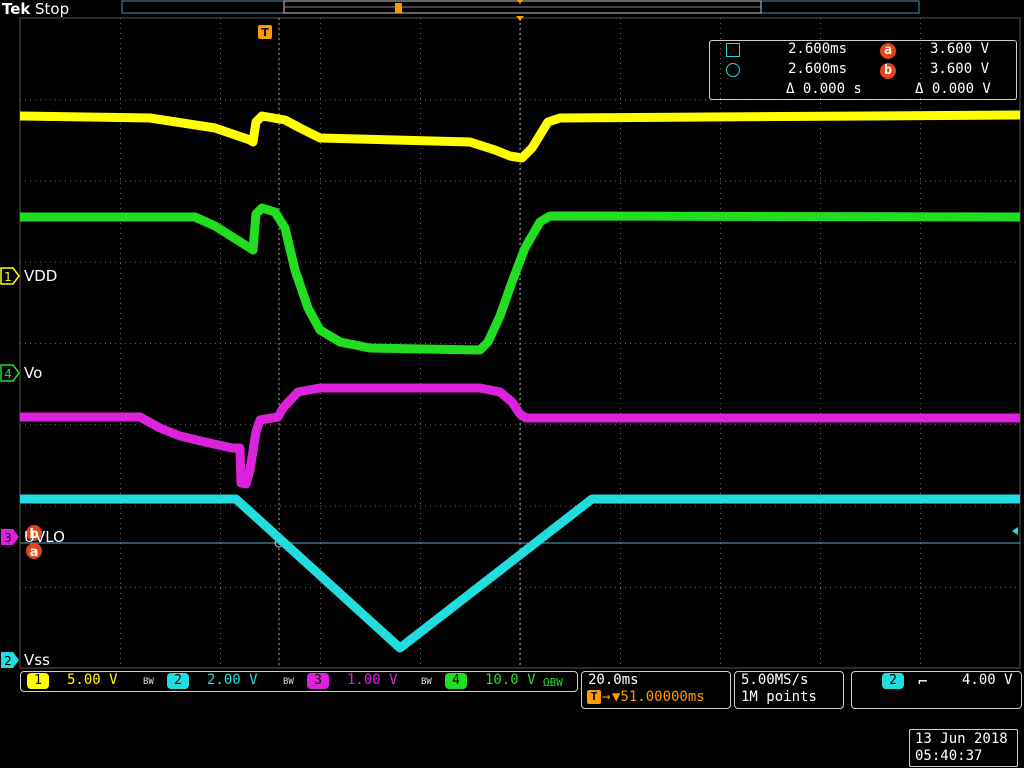 The width and height of the screenshot is (1024, 768). I want to click on trigger-panel: 2 ⌐ 4.00 V, so click(936, 690).